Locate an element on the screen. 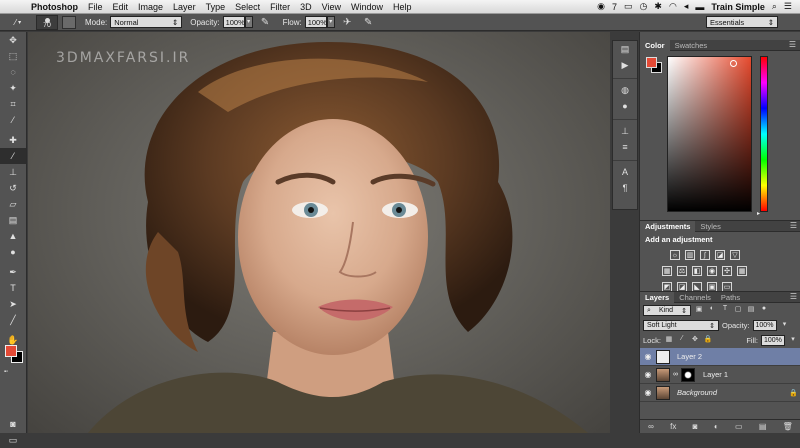  levels-icon: ▥ is located at coordinates (690, 255).